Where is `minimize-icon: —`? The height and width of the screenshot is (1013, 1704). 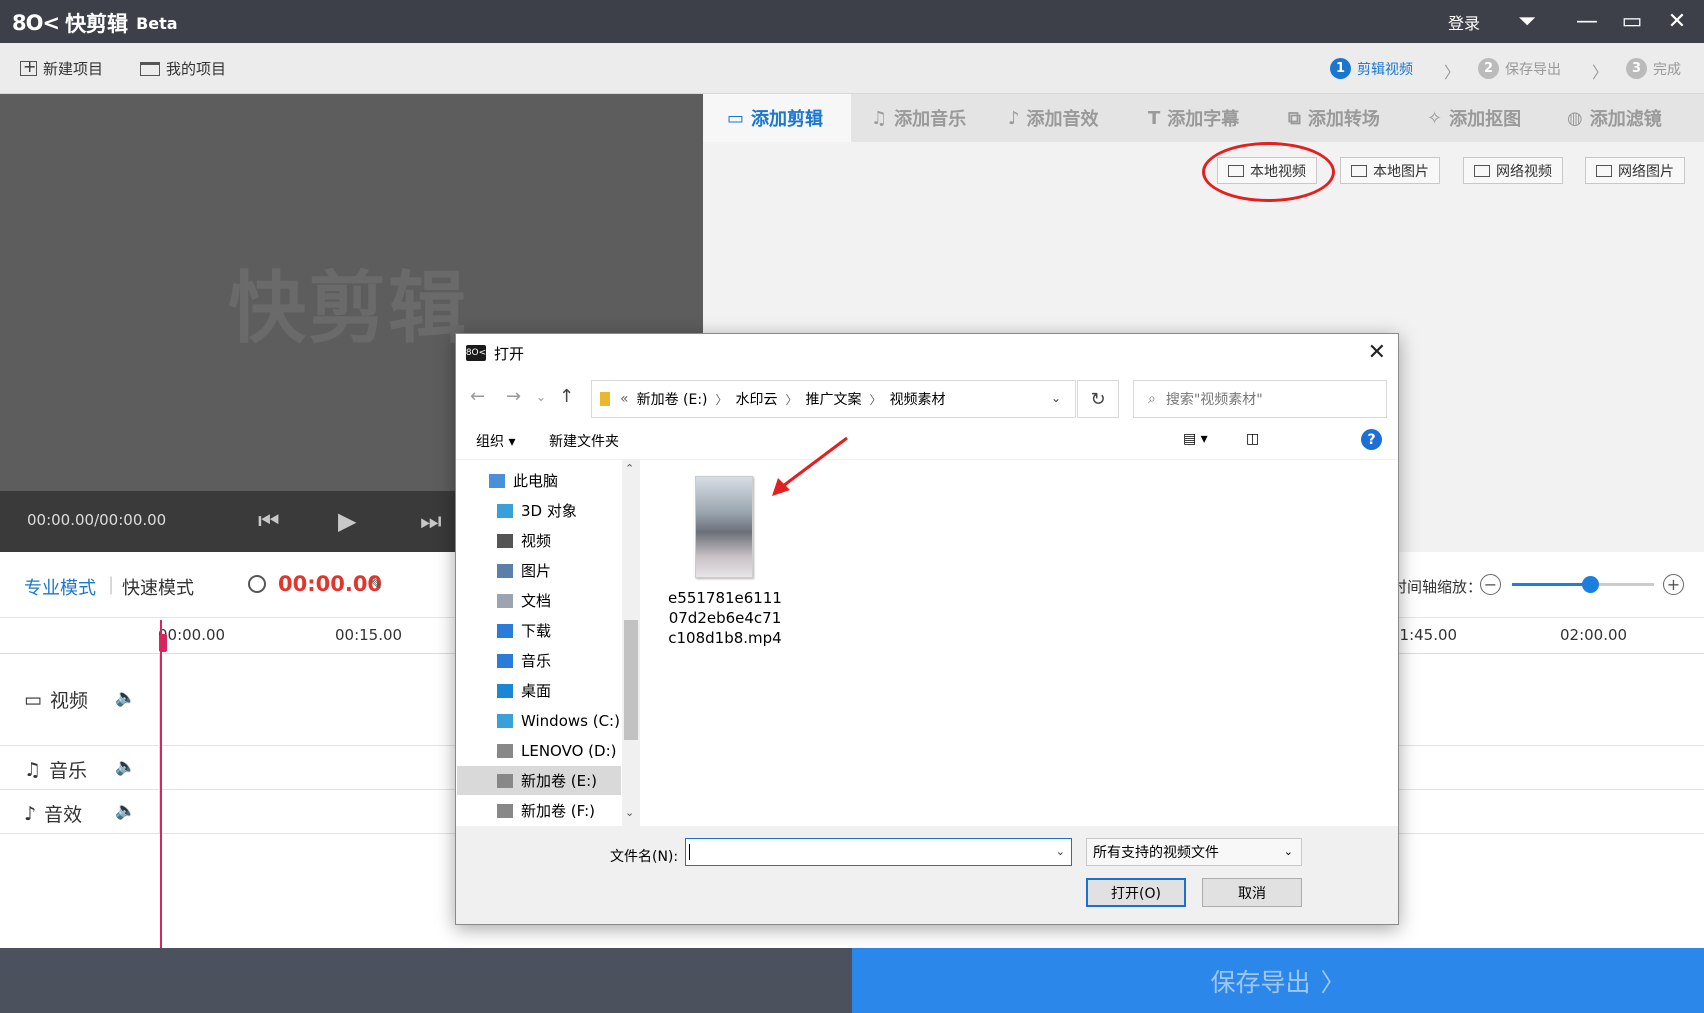 minimize-icon: — is located at coordinates (1587, 21).